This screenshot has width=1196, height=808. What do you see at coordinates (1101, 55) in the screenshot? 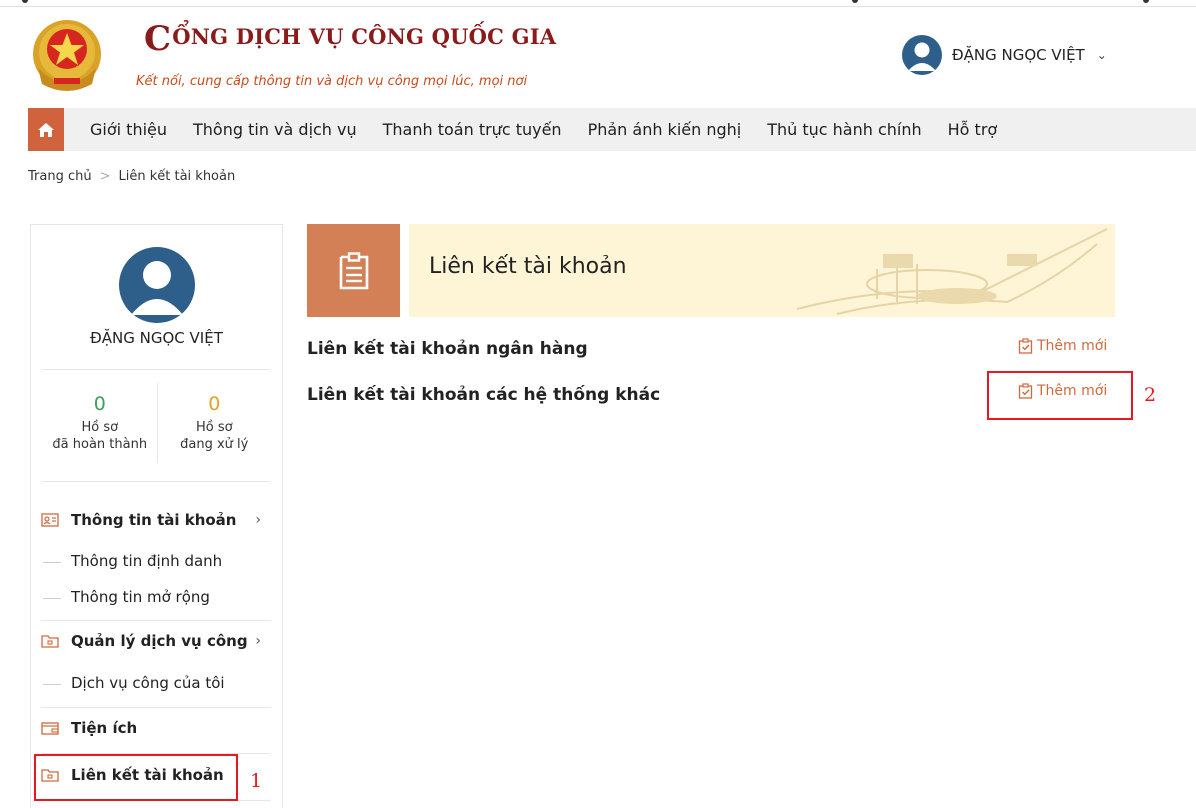
I see `chevron-down-icon: ⌄` at bounding box center [1101, 55].